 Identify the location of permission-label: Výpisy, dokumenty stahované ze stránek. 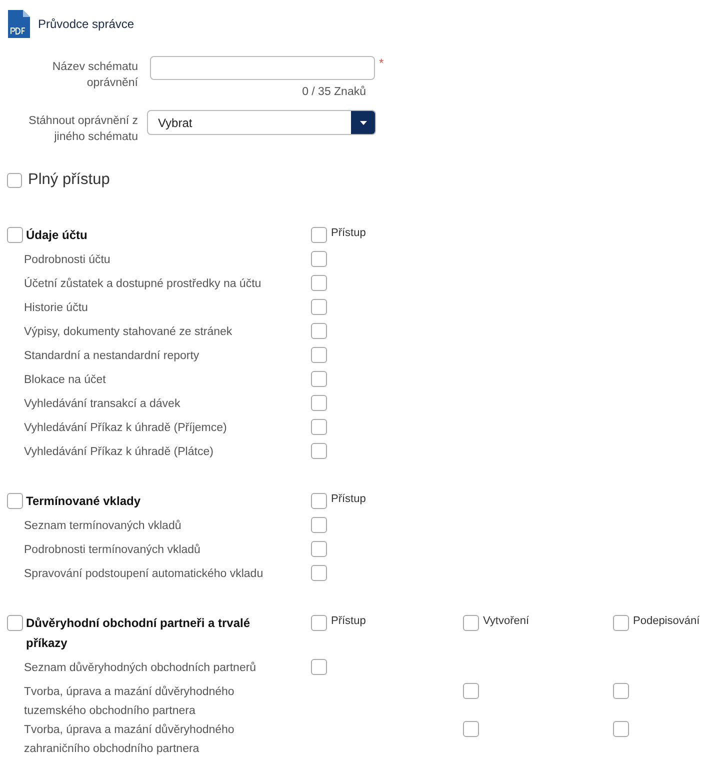
(129, 332).